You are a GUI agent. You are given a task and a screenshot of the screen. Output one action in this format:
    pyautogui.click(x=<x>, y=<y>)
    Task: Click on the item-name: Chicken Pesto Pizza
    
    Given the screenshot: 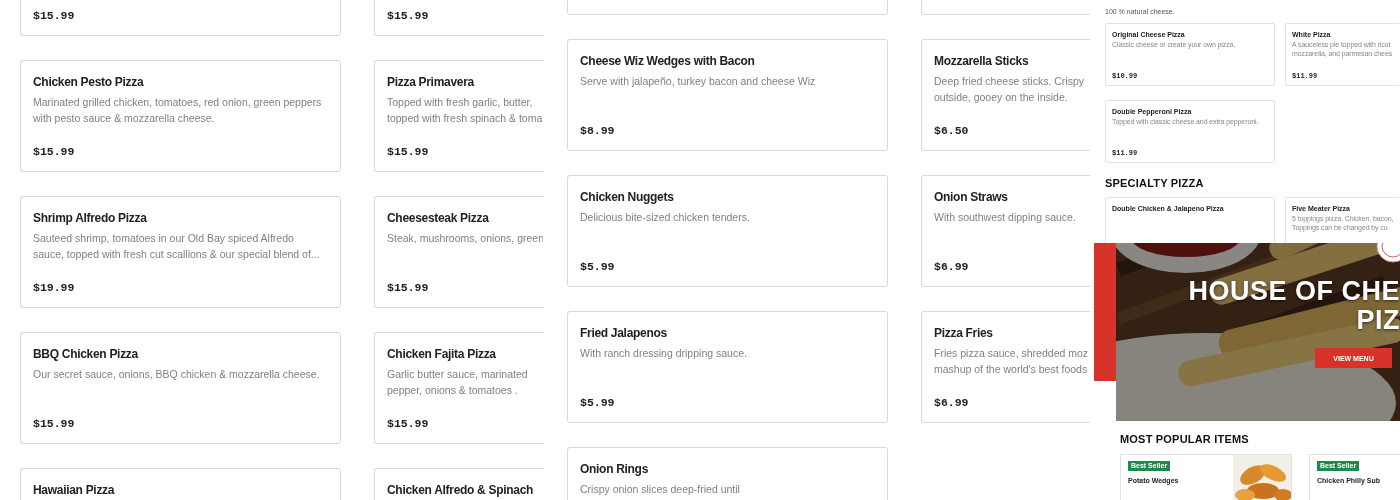 What is the action you would take?
    pyautogui.click(x=89, y=82)
    